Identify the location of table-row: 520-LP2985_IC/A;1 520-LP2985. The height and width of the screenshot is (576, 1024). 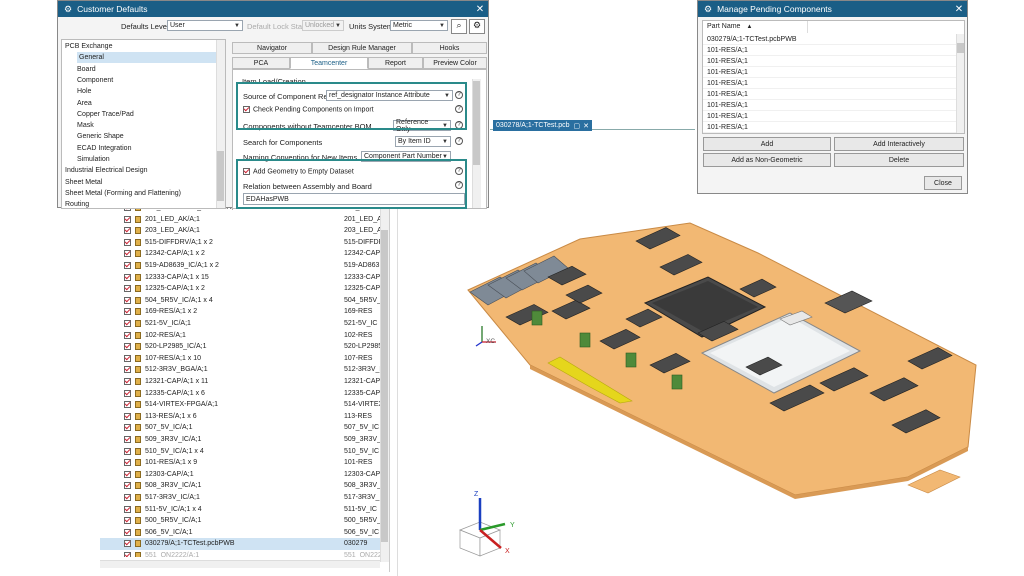
(240, 347).